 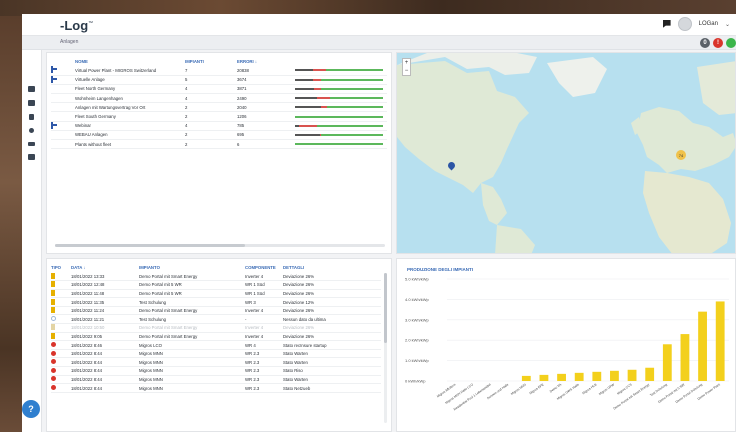 What do you see at coordinates (31, 409) in the screenshot?
I see `help-button: ?` at bounding box center [31, 409].